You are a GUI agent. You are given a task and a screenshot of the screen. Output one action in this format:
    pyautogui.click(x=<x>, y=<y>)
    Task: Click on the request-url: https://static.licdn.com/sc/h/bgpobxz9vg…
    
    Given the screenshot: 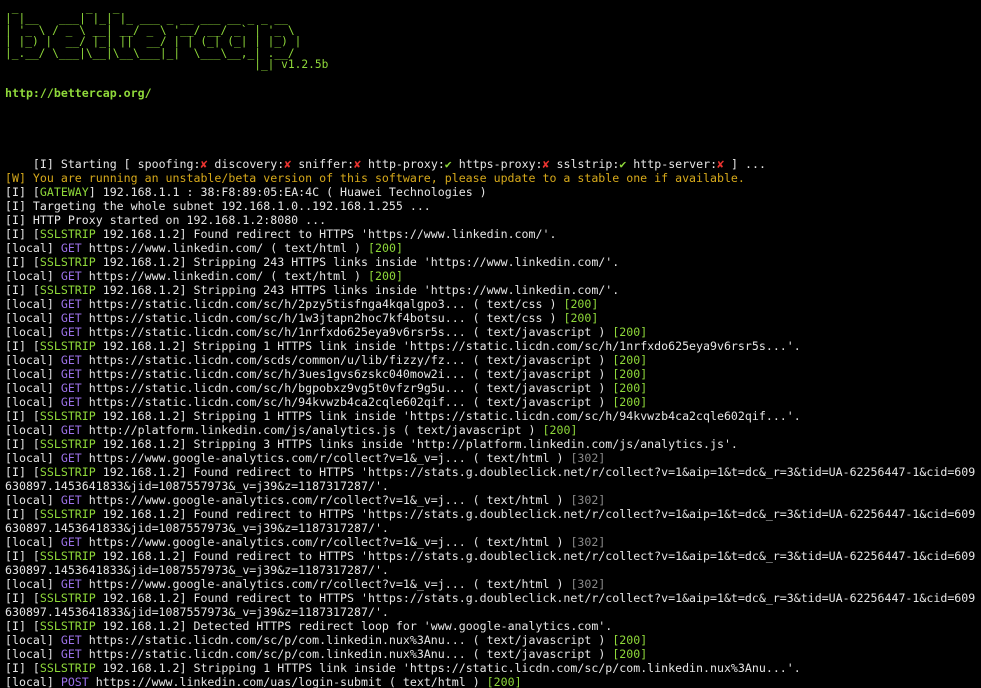 What is the action you would take?
    pyautogui.click(x=277, y=388)
    